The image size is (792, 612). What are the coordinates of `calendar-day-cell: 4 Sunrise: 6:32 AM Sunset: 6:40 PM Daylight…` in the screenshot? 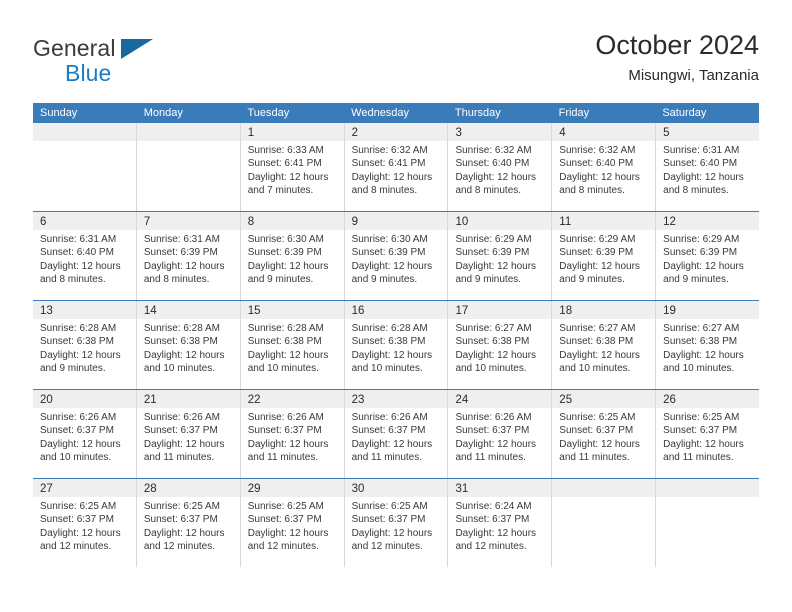 It's located at (604, 167).